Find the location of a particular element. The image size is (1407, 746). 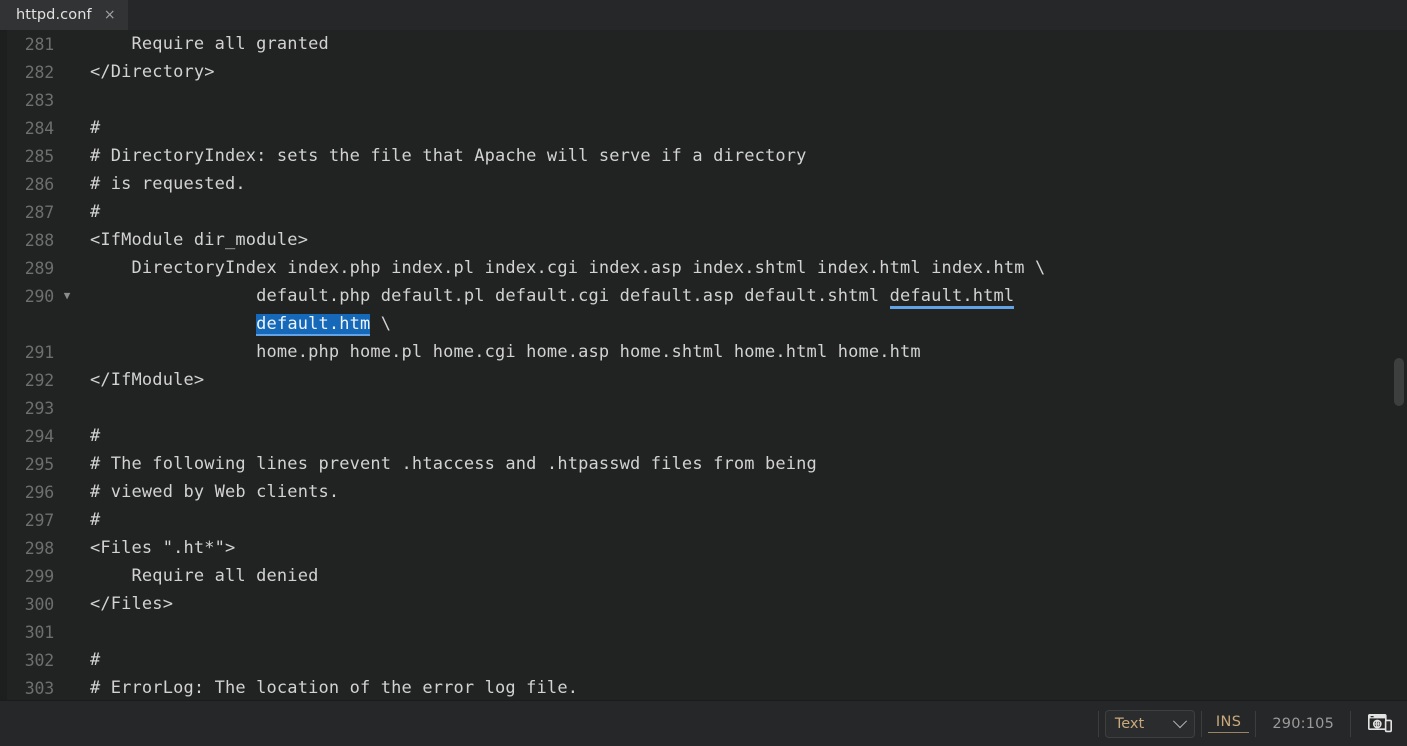

vertical-scrollbar is located at coordinates (1398, 365).